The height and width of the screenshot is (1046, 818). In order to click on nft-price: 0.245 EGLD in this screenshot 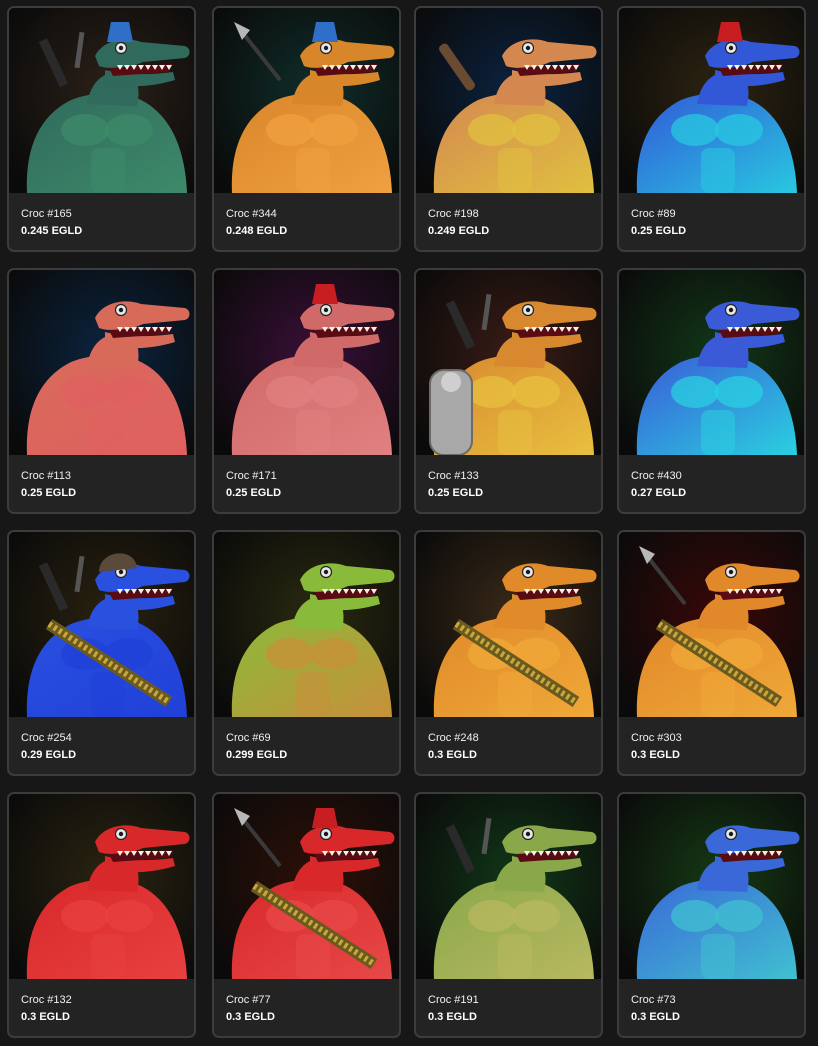, I will do `click(52, 231)`.